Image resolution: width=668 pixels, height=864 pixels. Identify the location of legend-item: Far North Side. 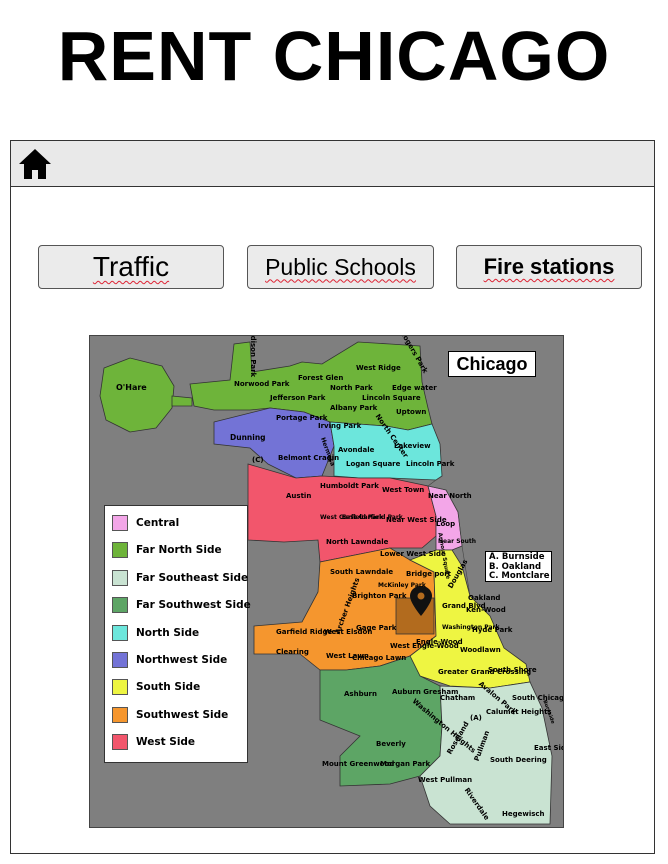
(167, 550).